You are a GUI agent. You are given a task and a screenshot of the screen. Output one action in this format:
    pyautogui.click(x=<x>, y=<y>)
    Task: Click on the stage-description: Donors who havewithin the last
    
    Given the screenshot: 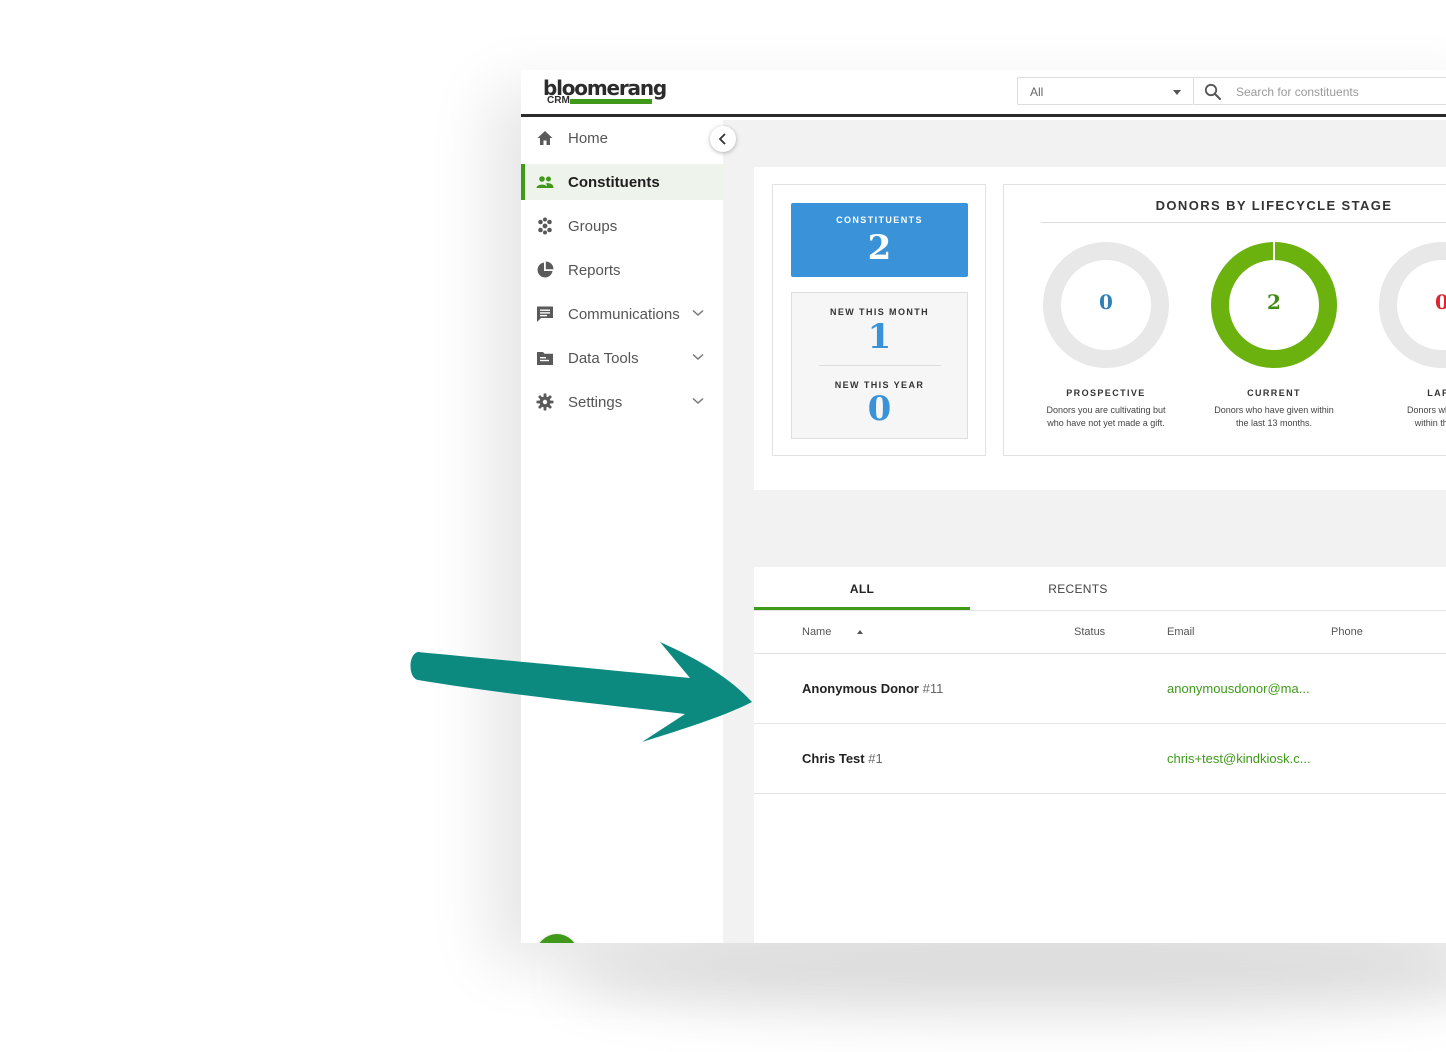 What is the action you would take?
    pyautogui.click(x=1426, y=416)
    